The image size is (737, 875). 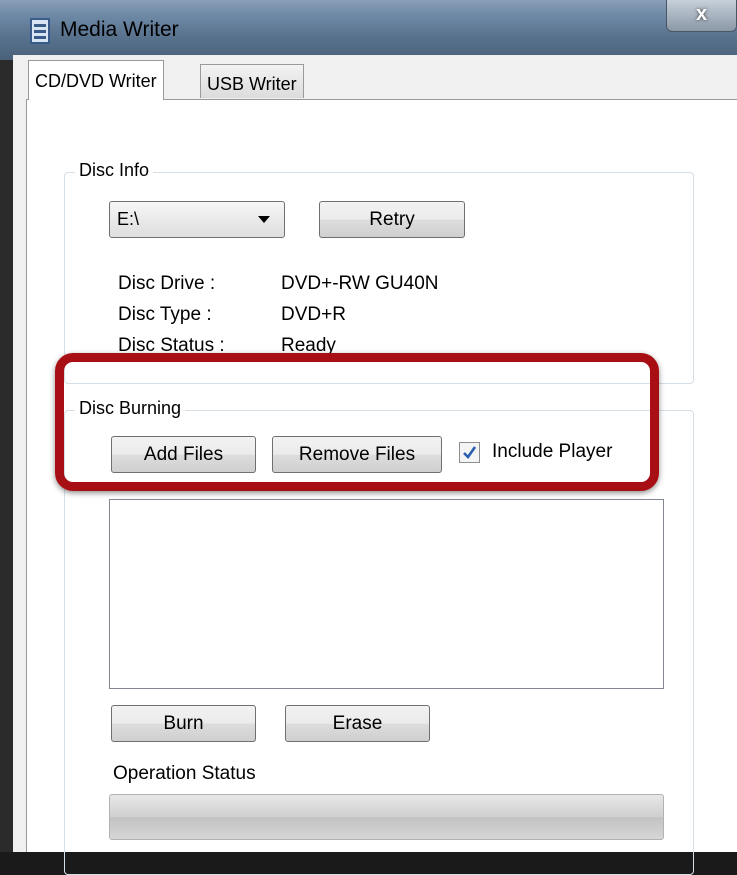 I want to click on disc-type-value: DVD+R, so click(x=313, y=314).